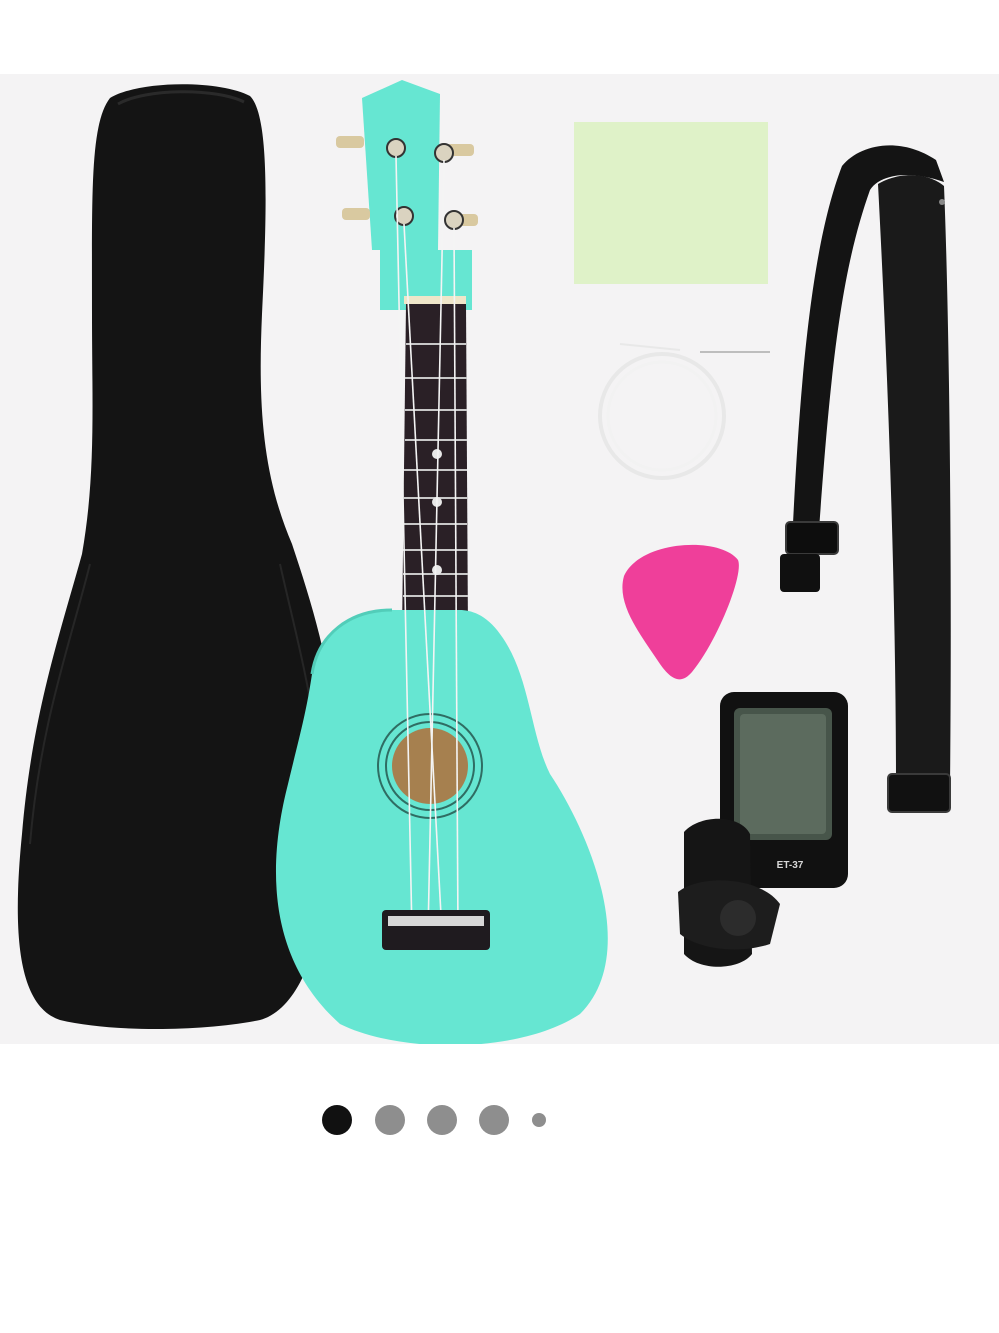 This screenshot has height=1333, width=999. Describe the element at coordinates (680, 612) in the screenshot. I see `guitar-pick` at that location.